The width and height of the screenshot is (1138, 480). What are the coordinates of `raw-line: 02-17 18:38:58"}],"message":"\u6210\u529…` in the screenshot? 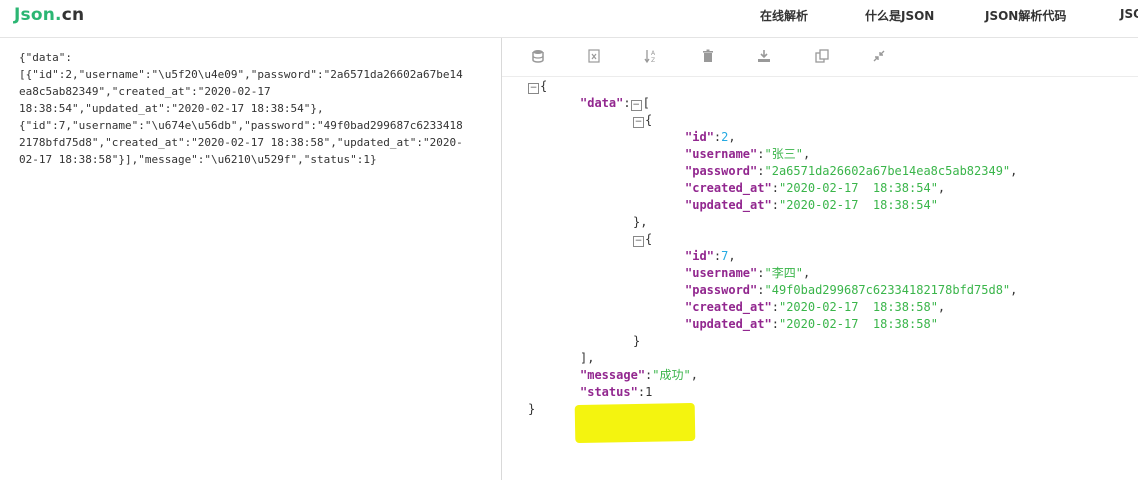 It's located at (198, 159).